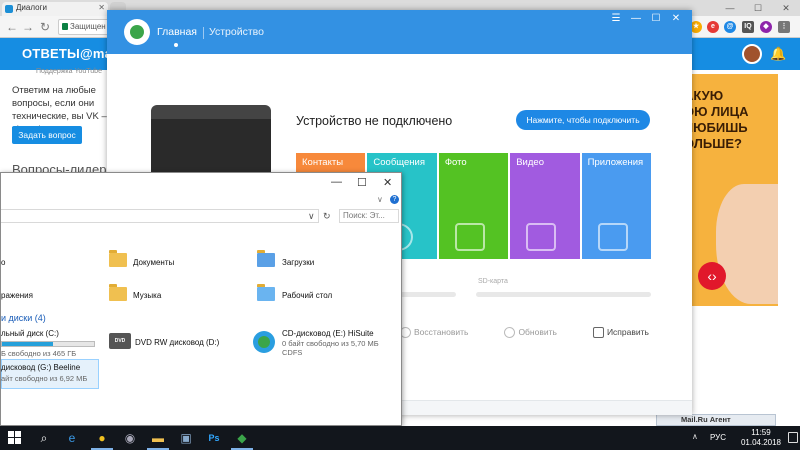 The height and width of the screenshot is (450, 800). I want to click on tray-expand-icon: ∧, so click(695, 436).